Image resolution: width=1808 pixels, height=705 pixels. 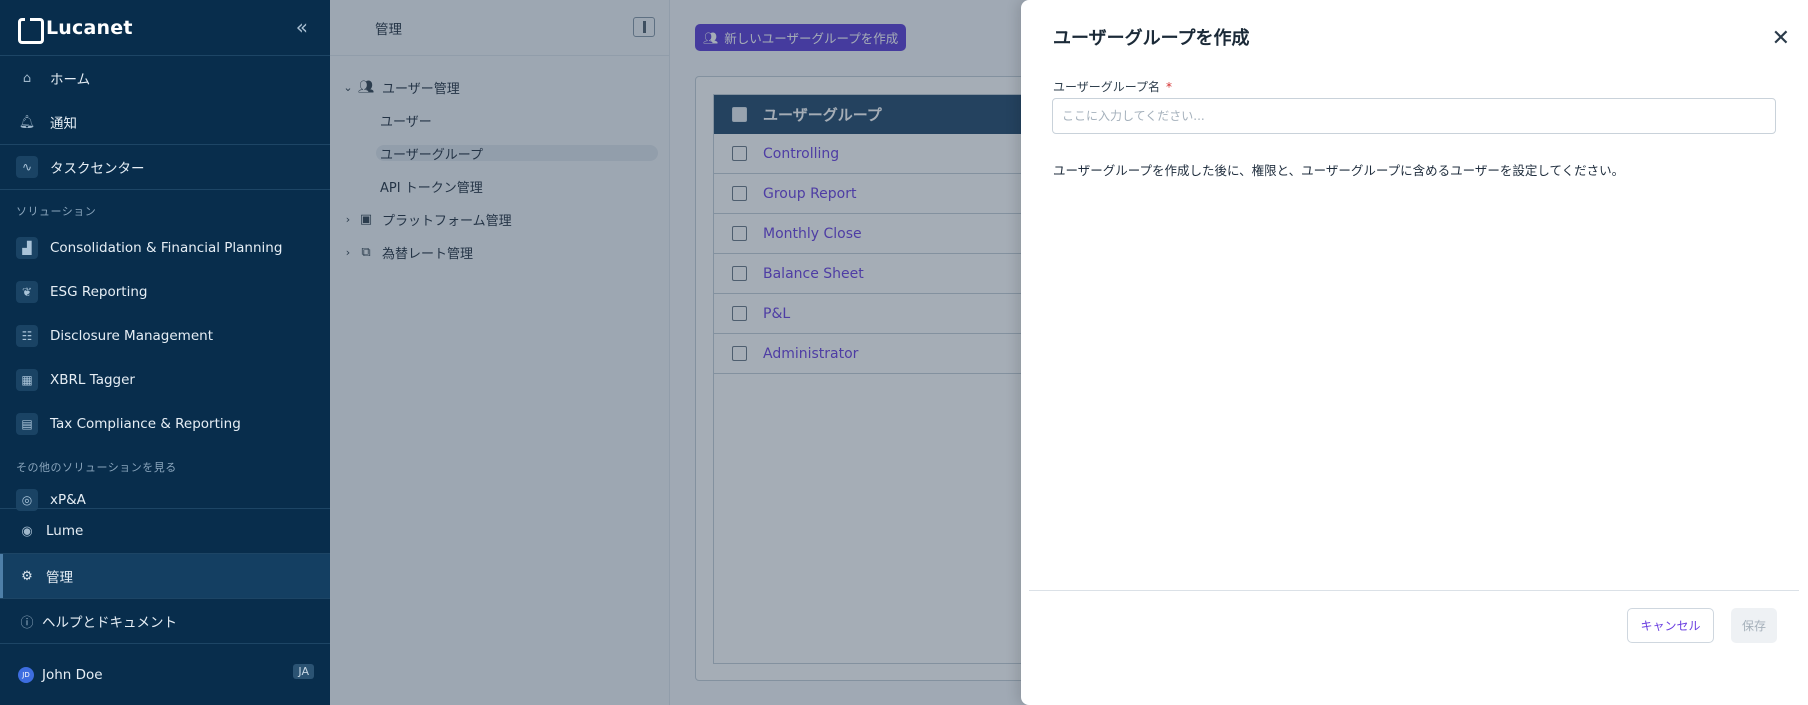 What do you see at coordinates (302, 27) in the screenshot?
I see `double-chevron-left-icon: «` at bounding box center [302, 27].